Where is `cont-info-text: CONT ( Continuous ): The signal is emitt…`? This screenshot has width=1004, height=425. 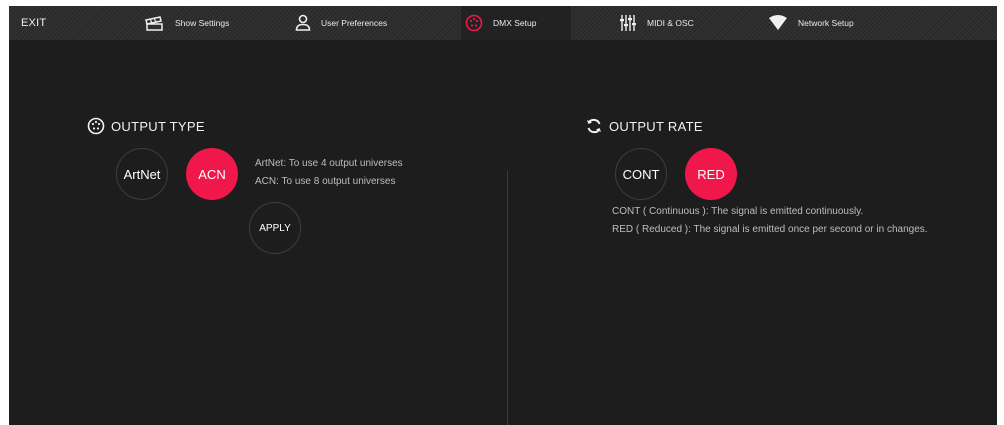 cont-info-text: CONT ( Continuous ): The signal is emitt… is located at coordinates (738, 211).